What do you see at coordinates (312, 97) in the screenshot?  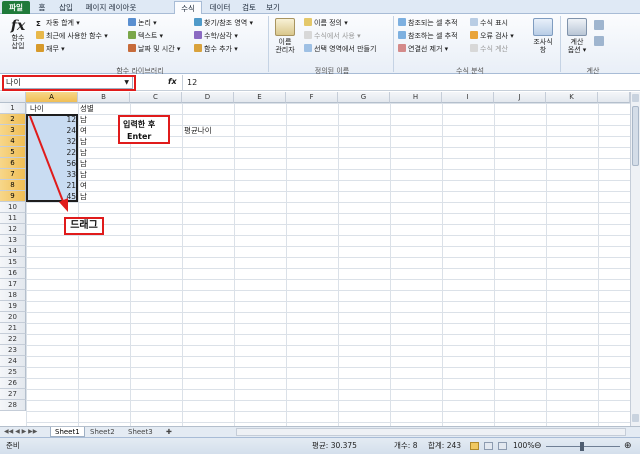 I see `column-header: F` at bounding box center [312, 97].